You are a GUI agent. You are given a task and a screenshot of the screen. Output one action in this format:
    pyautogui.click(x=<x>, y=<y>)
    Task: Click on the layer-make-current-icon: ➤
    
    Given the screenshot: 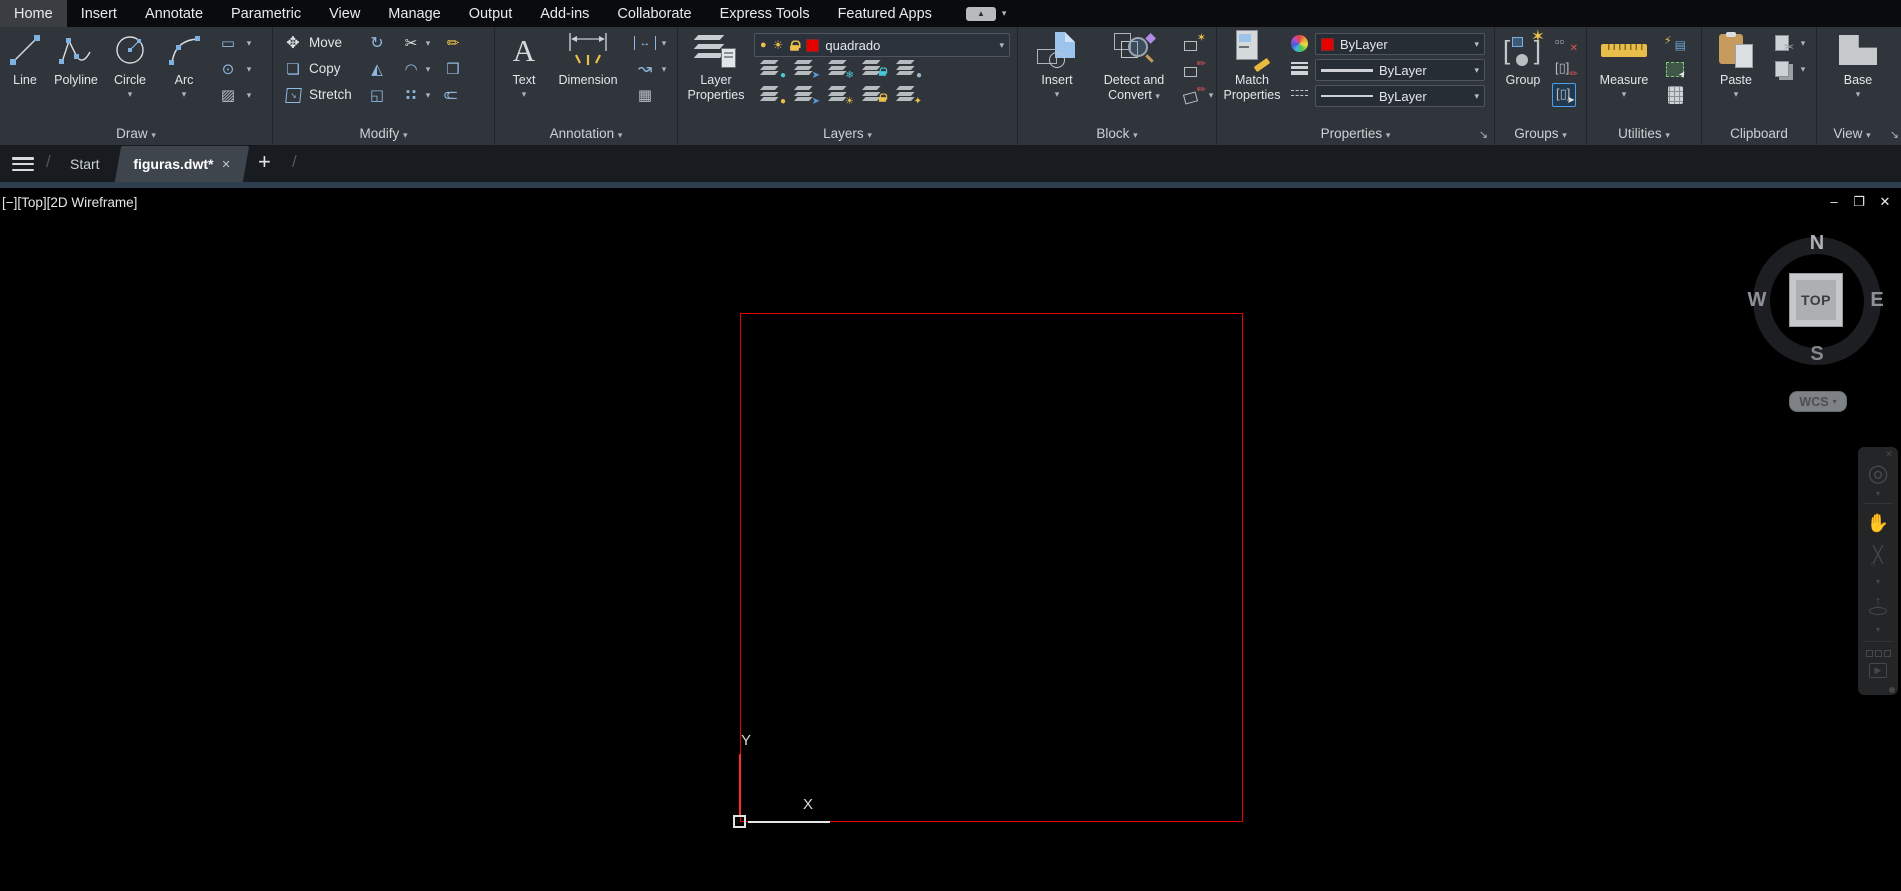 What is the action you would take?
    pyautogui.click(x=806, y=96)
    